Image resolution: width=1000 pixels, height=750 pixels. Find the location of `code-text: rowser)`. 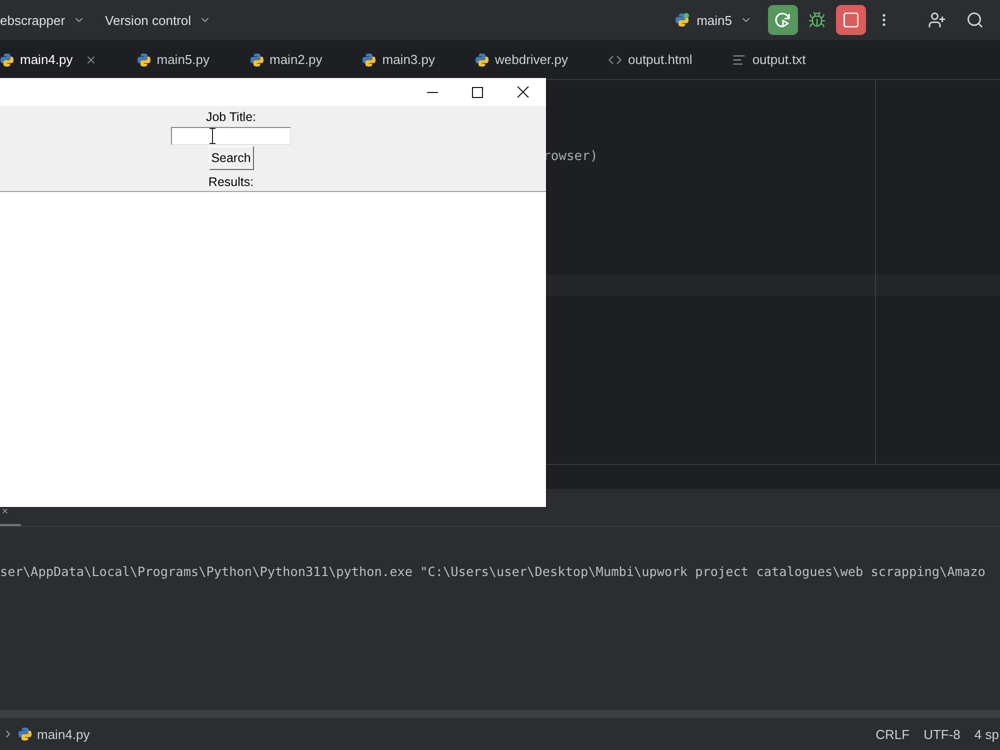

code-text: rowser) is located at coordinates (570, 156).